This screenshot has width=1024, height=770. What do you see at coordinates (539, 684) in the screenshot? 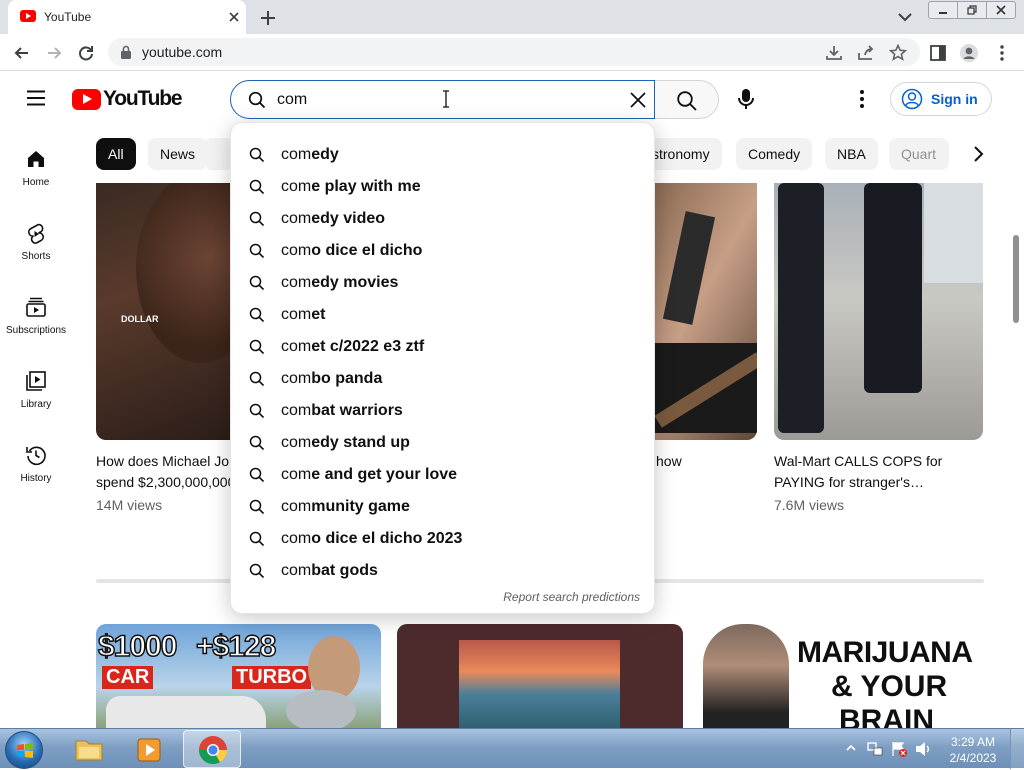
I see `thumbnail-sunset-sea` at bounding box center [539, 684].